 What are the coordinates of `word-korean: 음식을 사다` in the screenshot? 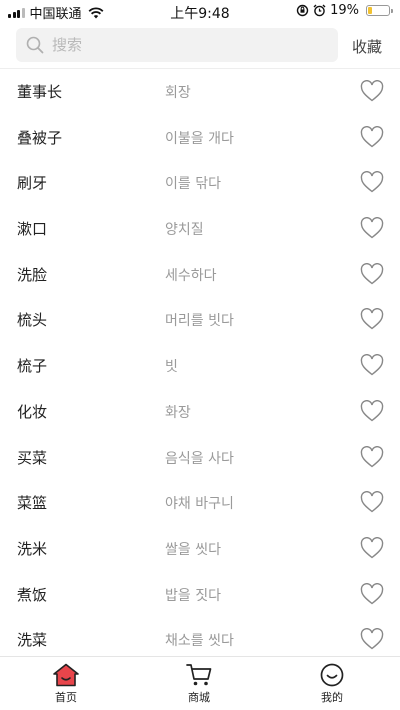 It's located at (199, 458).